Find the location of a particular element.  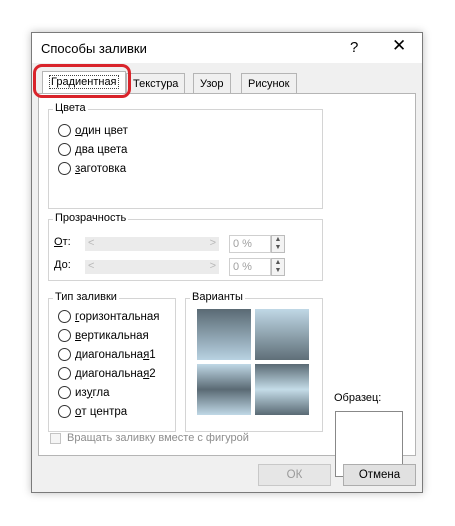

radio-diagonal-2-circle is located at coordinates (64, 373).